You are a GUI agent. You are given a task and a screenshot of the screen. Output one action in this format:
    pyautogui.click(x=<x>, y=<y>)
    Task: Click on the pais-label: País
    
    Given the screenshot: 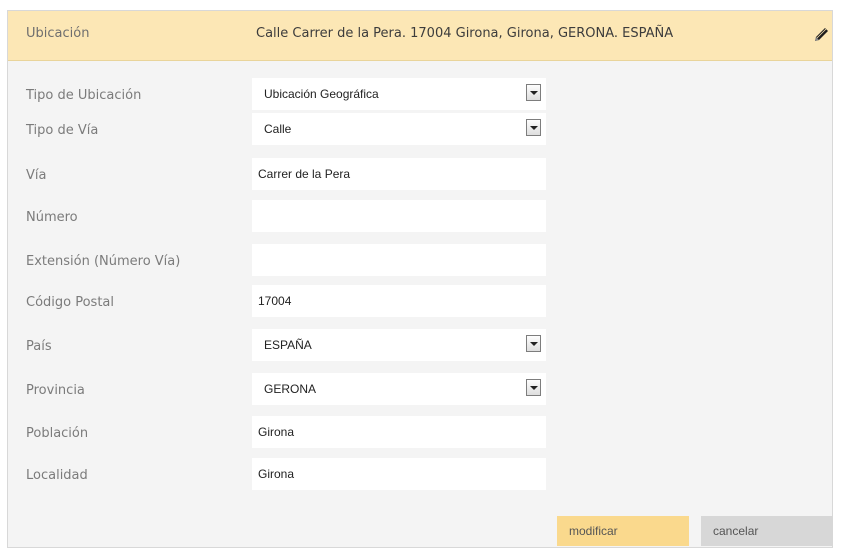 What is the action you would take?
    pyautogui.click(x=39, y=346)
    